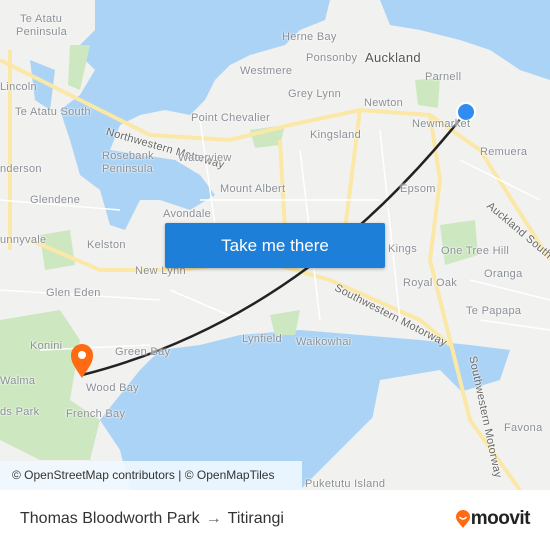  I want to click on map-label: Konini, so click(46, 346).